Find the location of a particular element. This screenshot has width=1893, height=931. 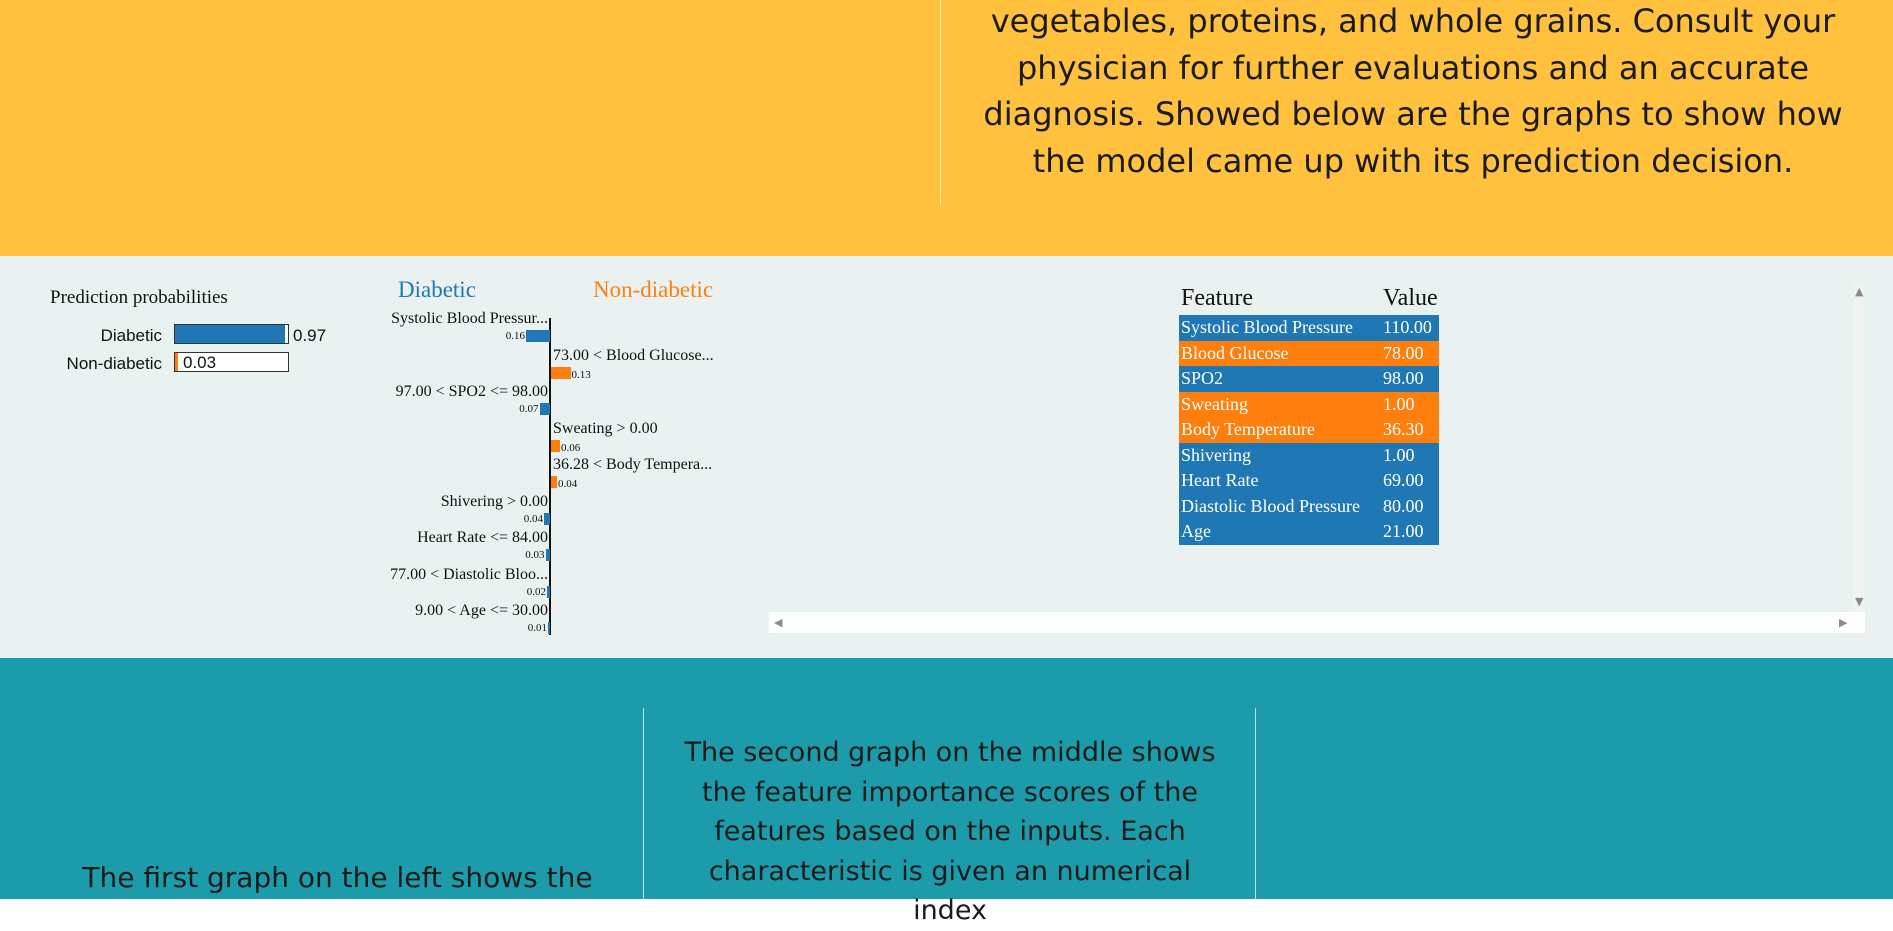

prediction-bar-non-diabetic: 0.03 is located at coordinates (231, 362).